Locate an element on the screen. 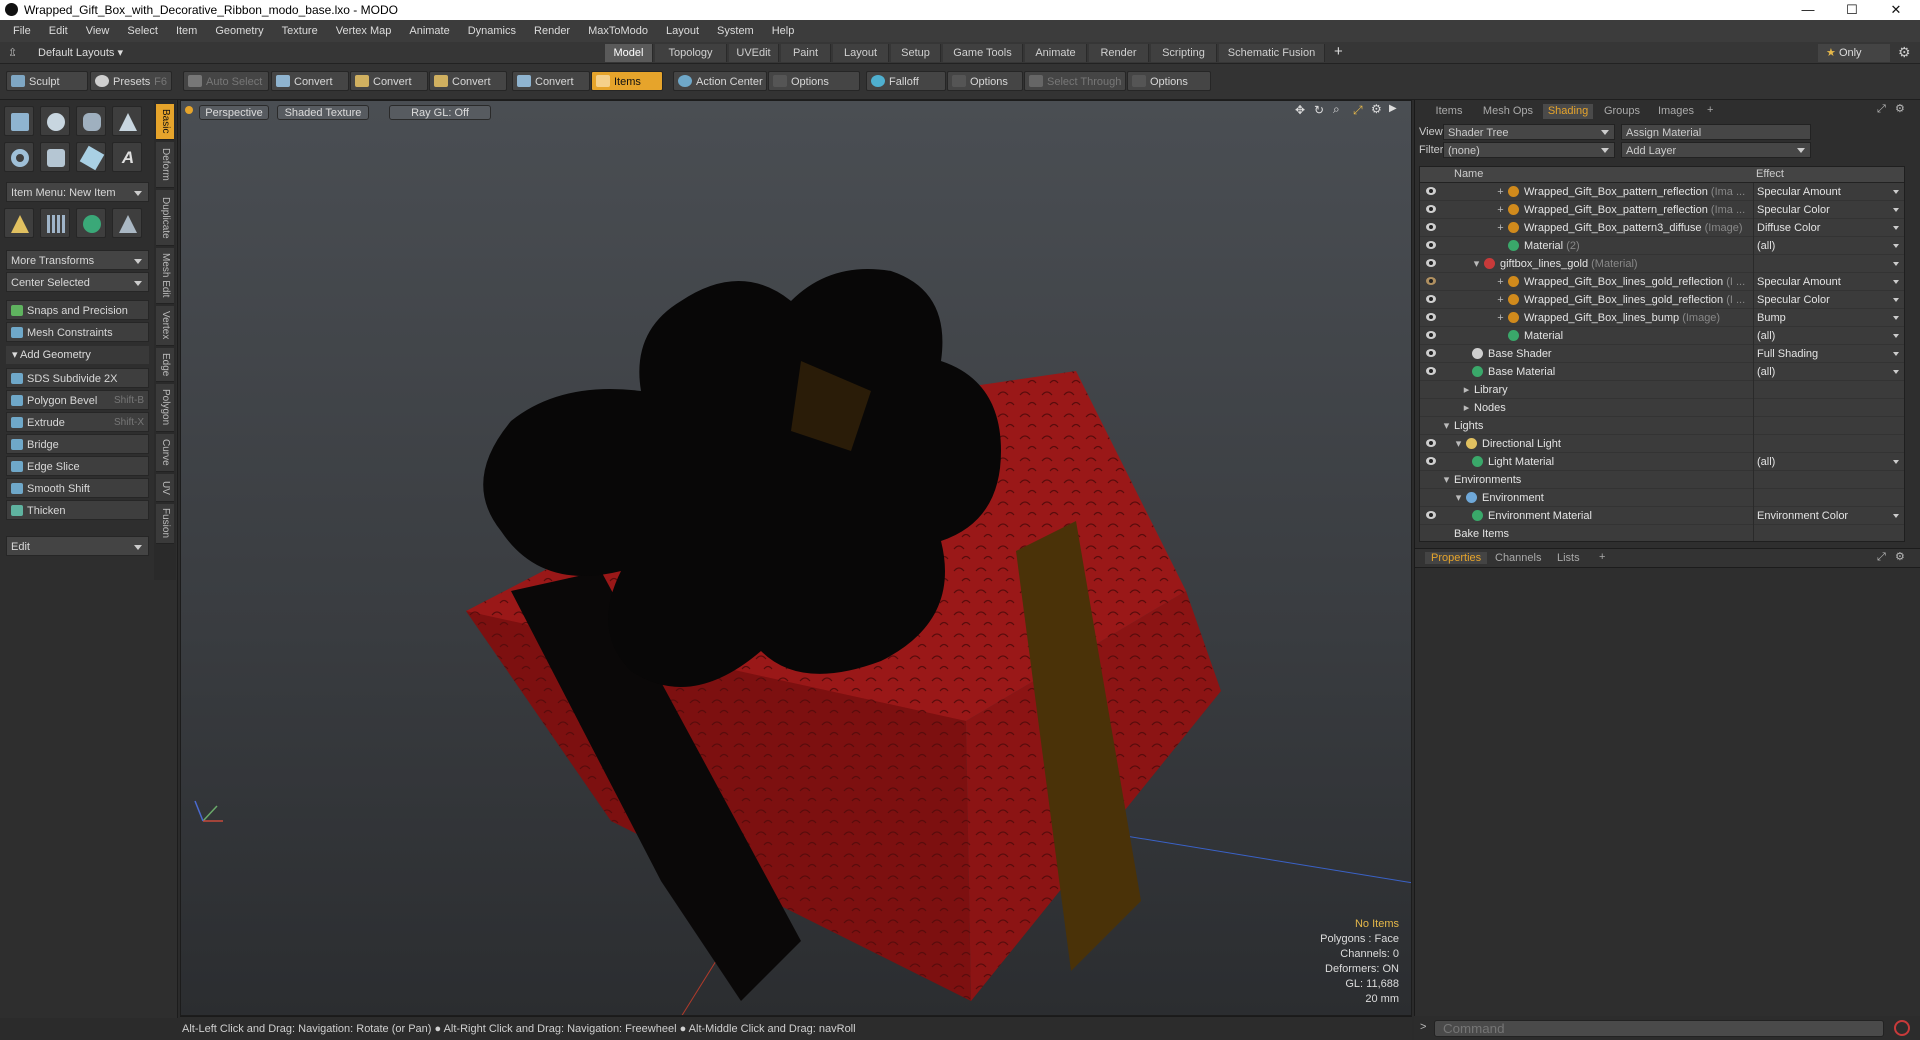 This screenshot has height=1040, width=1920. assign-material-button: Assign Material is located at coordinates (1716, 132).